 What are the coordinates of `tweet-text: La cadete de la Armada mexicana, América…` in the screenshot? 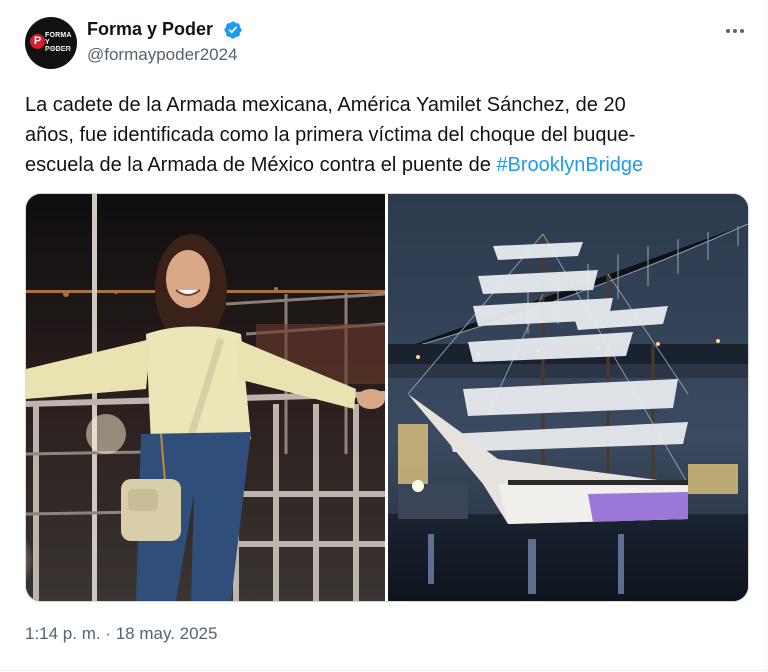 It's located at (334, 135).